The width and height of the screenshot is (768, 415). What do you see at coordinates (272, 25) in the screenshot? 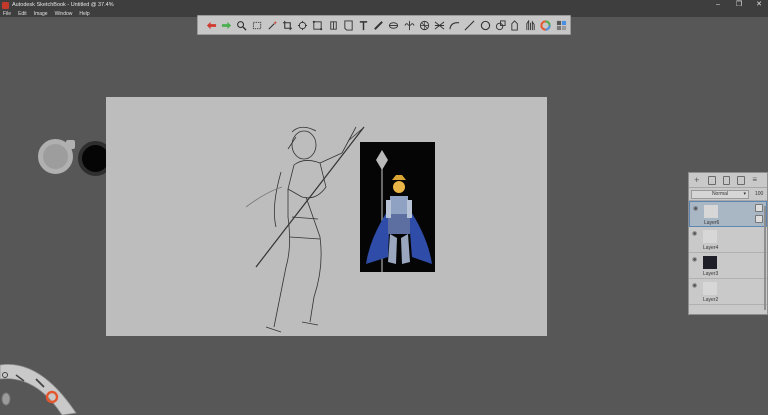
I see `magic-wand-icon` at bounding box center [272, 25].